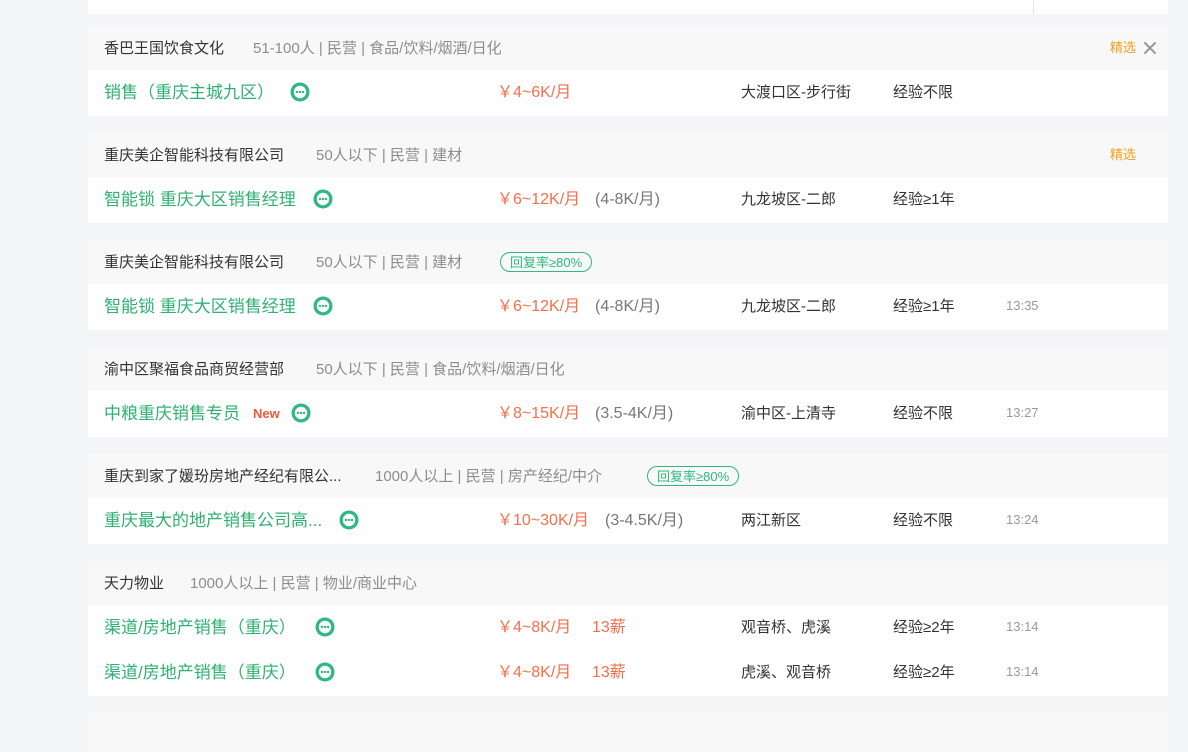  I want to click on salary-range-actual: (3.5-4K/月), so click(634, 413).